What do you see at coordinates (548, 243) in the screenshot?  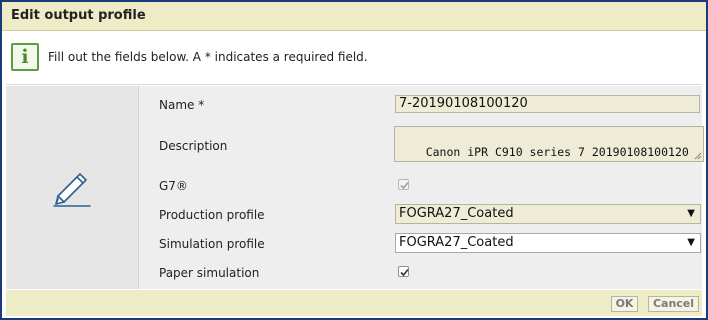 I see `simulation-profile-select: FOGRA27_Coated ▼` at bounding box center [548, 243].